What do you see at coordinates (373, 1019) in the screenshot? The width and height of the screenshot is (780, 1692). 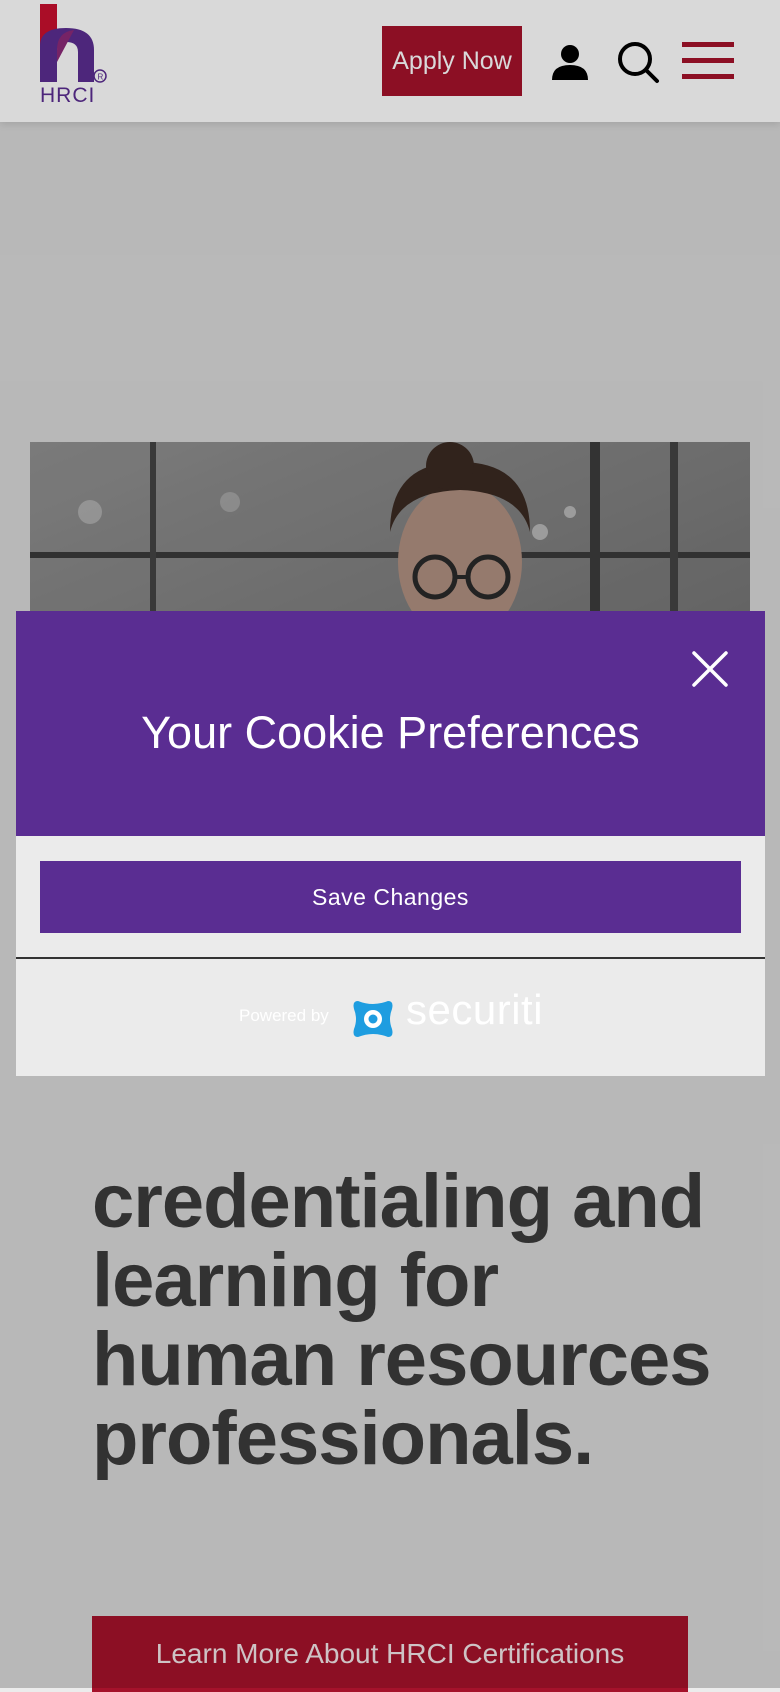 I see `securiti-logo-icon` at bounding box center [373, 1019].